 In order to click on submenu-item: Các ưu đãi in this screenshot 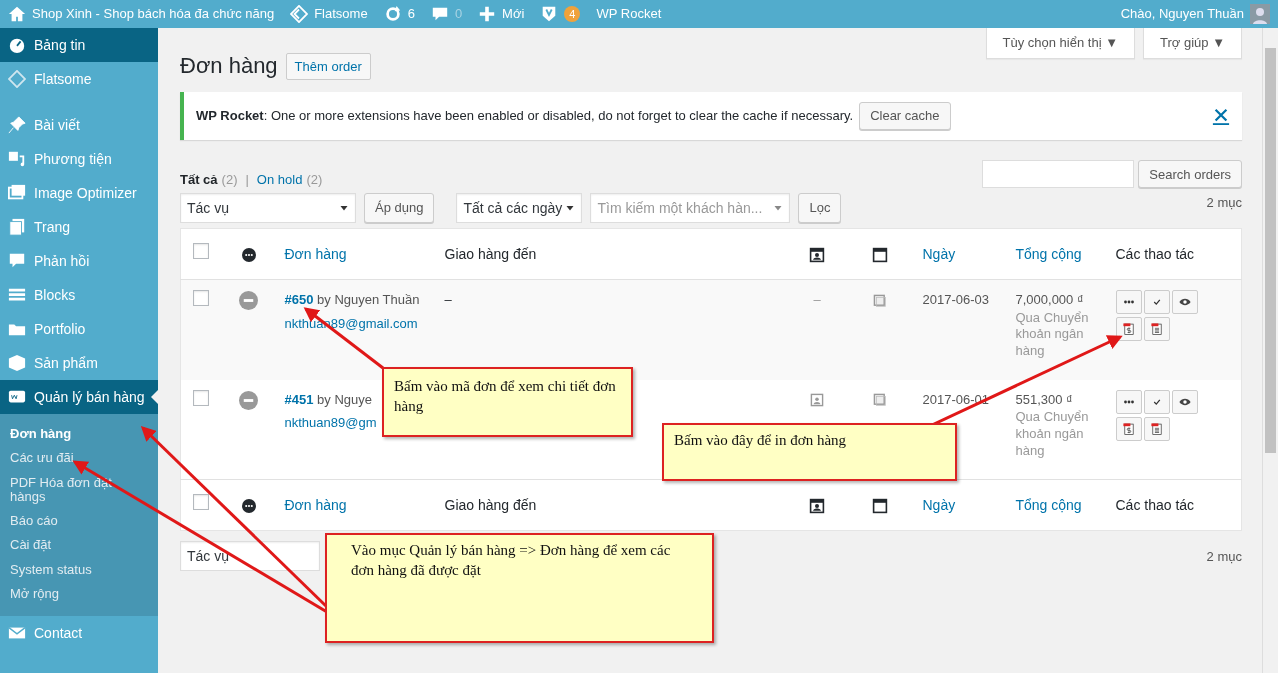, I will do `click(79, 458)`.